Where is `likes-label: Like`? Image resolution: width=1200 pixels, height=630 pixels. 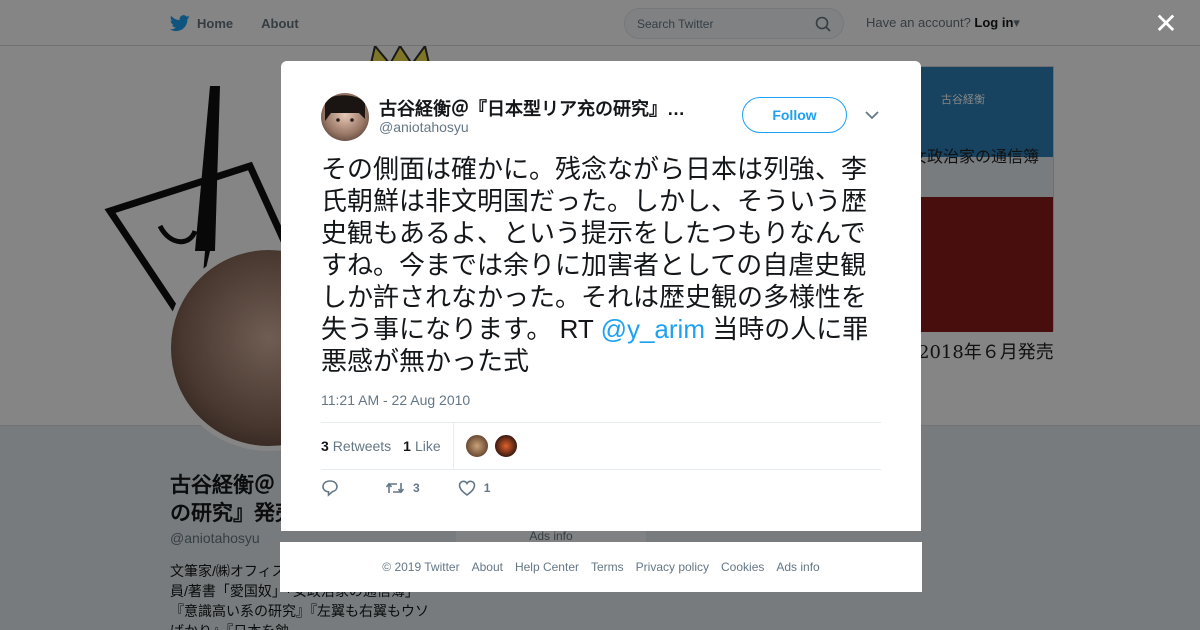
likes-label: Like is located at coordinates (427, 446).